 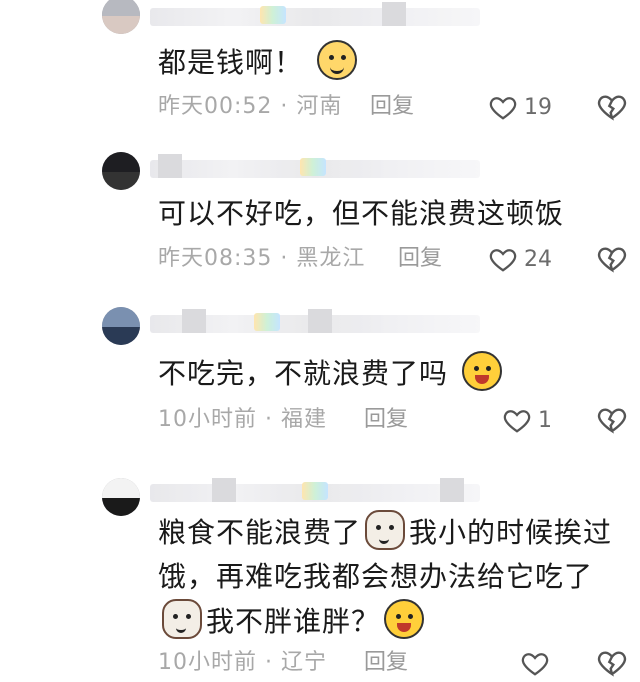 What do you see at coordinates (250, 106) in the screenshot?
I see `timestamp-location: 昨天00:52 · 河南` at bounding box center [250, 106].